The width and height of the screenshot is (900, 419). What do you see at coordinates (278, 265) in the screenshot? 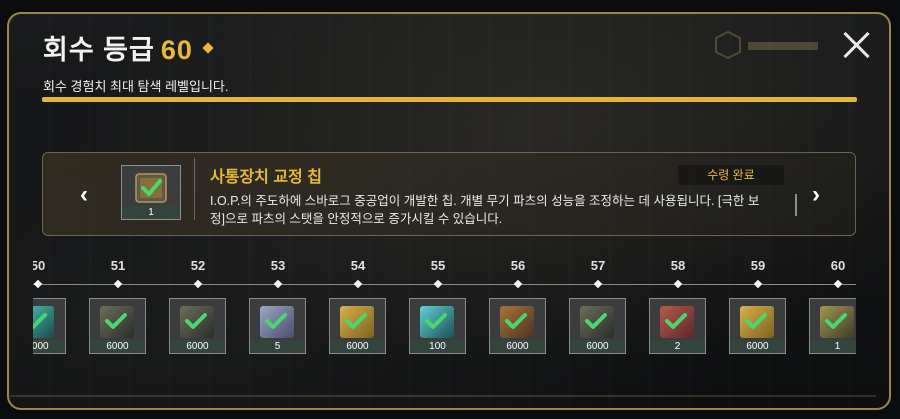
I see `level-label: 53` at bounding box center [278, 265].